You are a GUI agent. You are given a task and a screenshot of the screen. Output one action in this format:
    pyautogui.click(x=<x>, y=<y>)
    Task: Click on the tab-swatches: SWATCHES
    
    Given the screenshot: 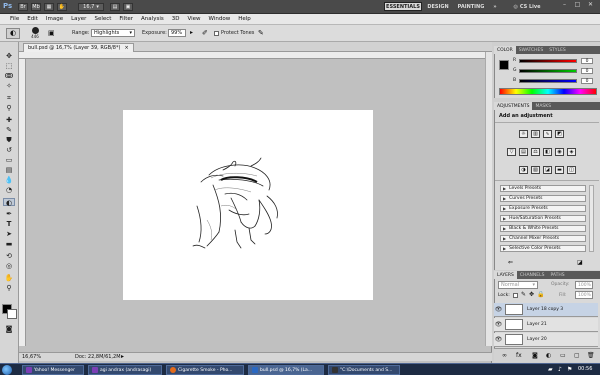 What is the action you would take?
    pyautogui.click(x=531, y=50)
    